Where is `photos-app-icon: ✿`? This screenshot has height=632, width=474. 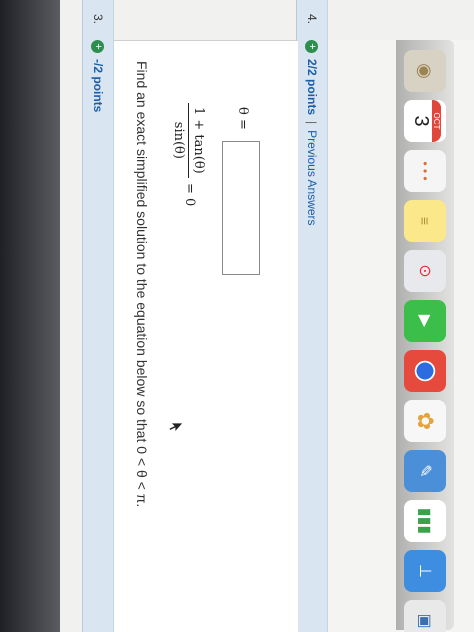 photos-app-icon: ✿ is located at coordinates (425, 421).